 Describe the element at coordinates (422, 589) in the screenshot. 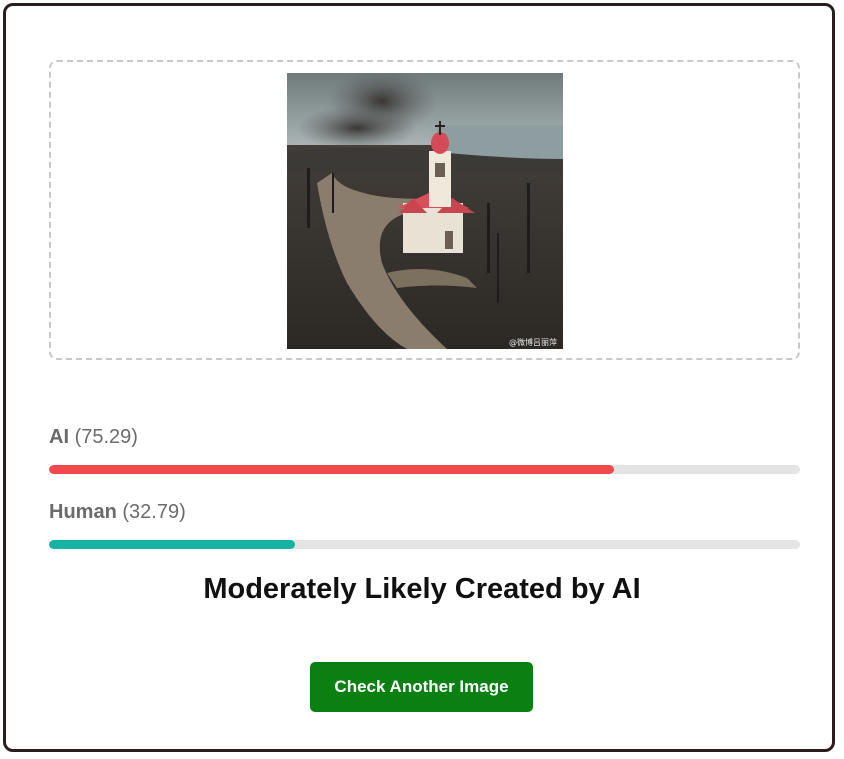

I see `verdict-heading: Moderately Likely Created by AI` at that location.